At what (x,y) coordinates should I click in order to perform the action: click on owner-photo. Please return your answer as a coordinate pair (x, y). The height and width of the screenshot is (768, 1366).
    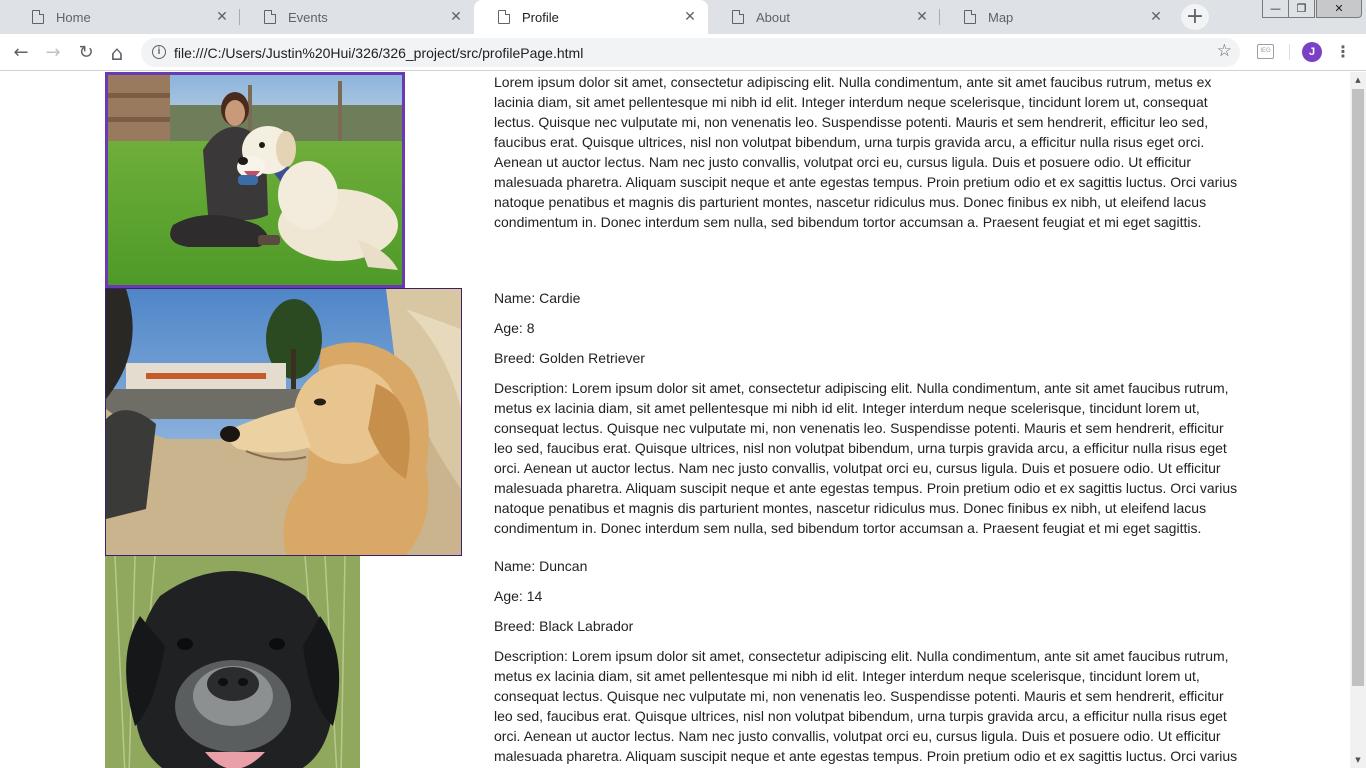
    Looking at the image, I should click on (255, 180).